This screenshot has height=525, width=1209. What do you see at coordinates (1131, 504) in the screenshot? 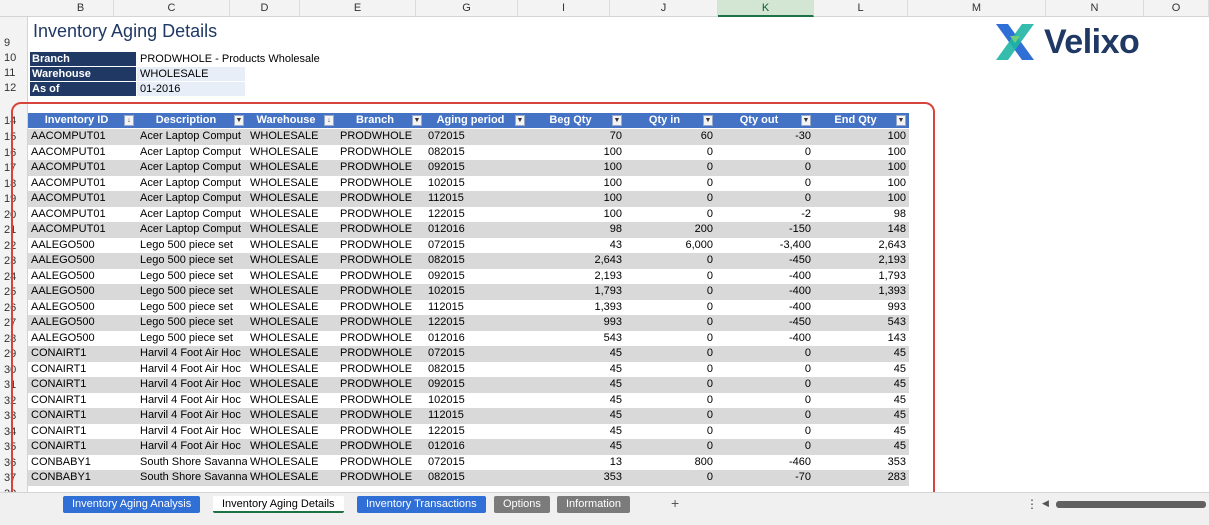
I see `scrollbar-thumb` at bounding box center [1131, 504].